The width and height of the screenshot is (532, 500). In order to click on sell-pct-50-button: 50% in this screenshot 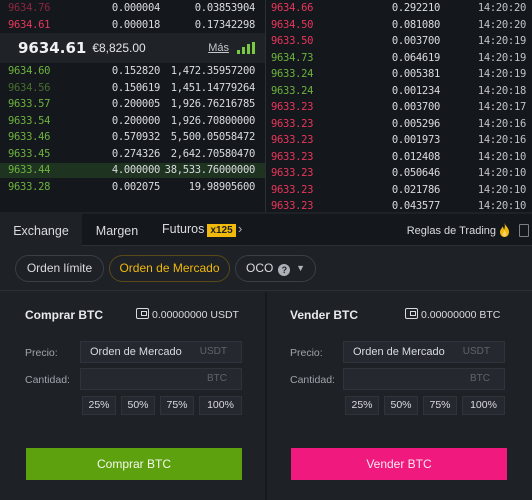, I will do `click(401, 405)`.